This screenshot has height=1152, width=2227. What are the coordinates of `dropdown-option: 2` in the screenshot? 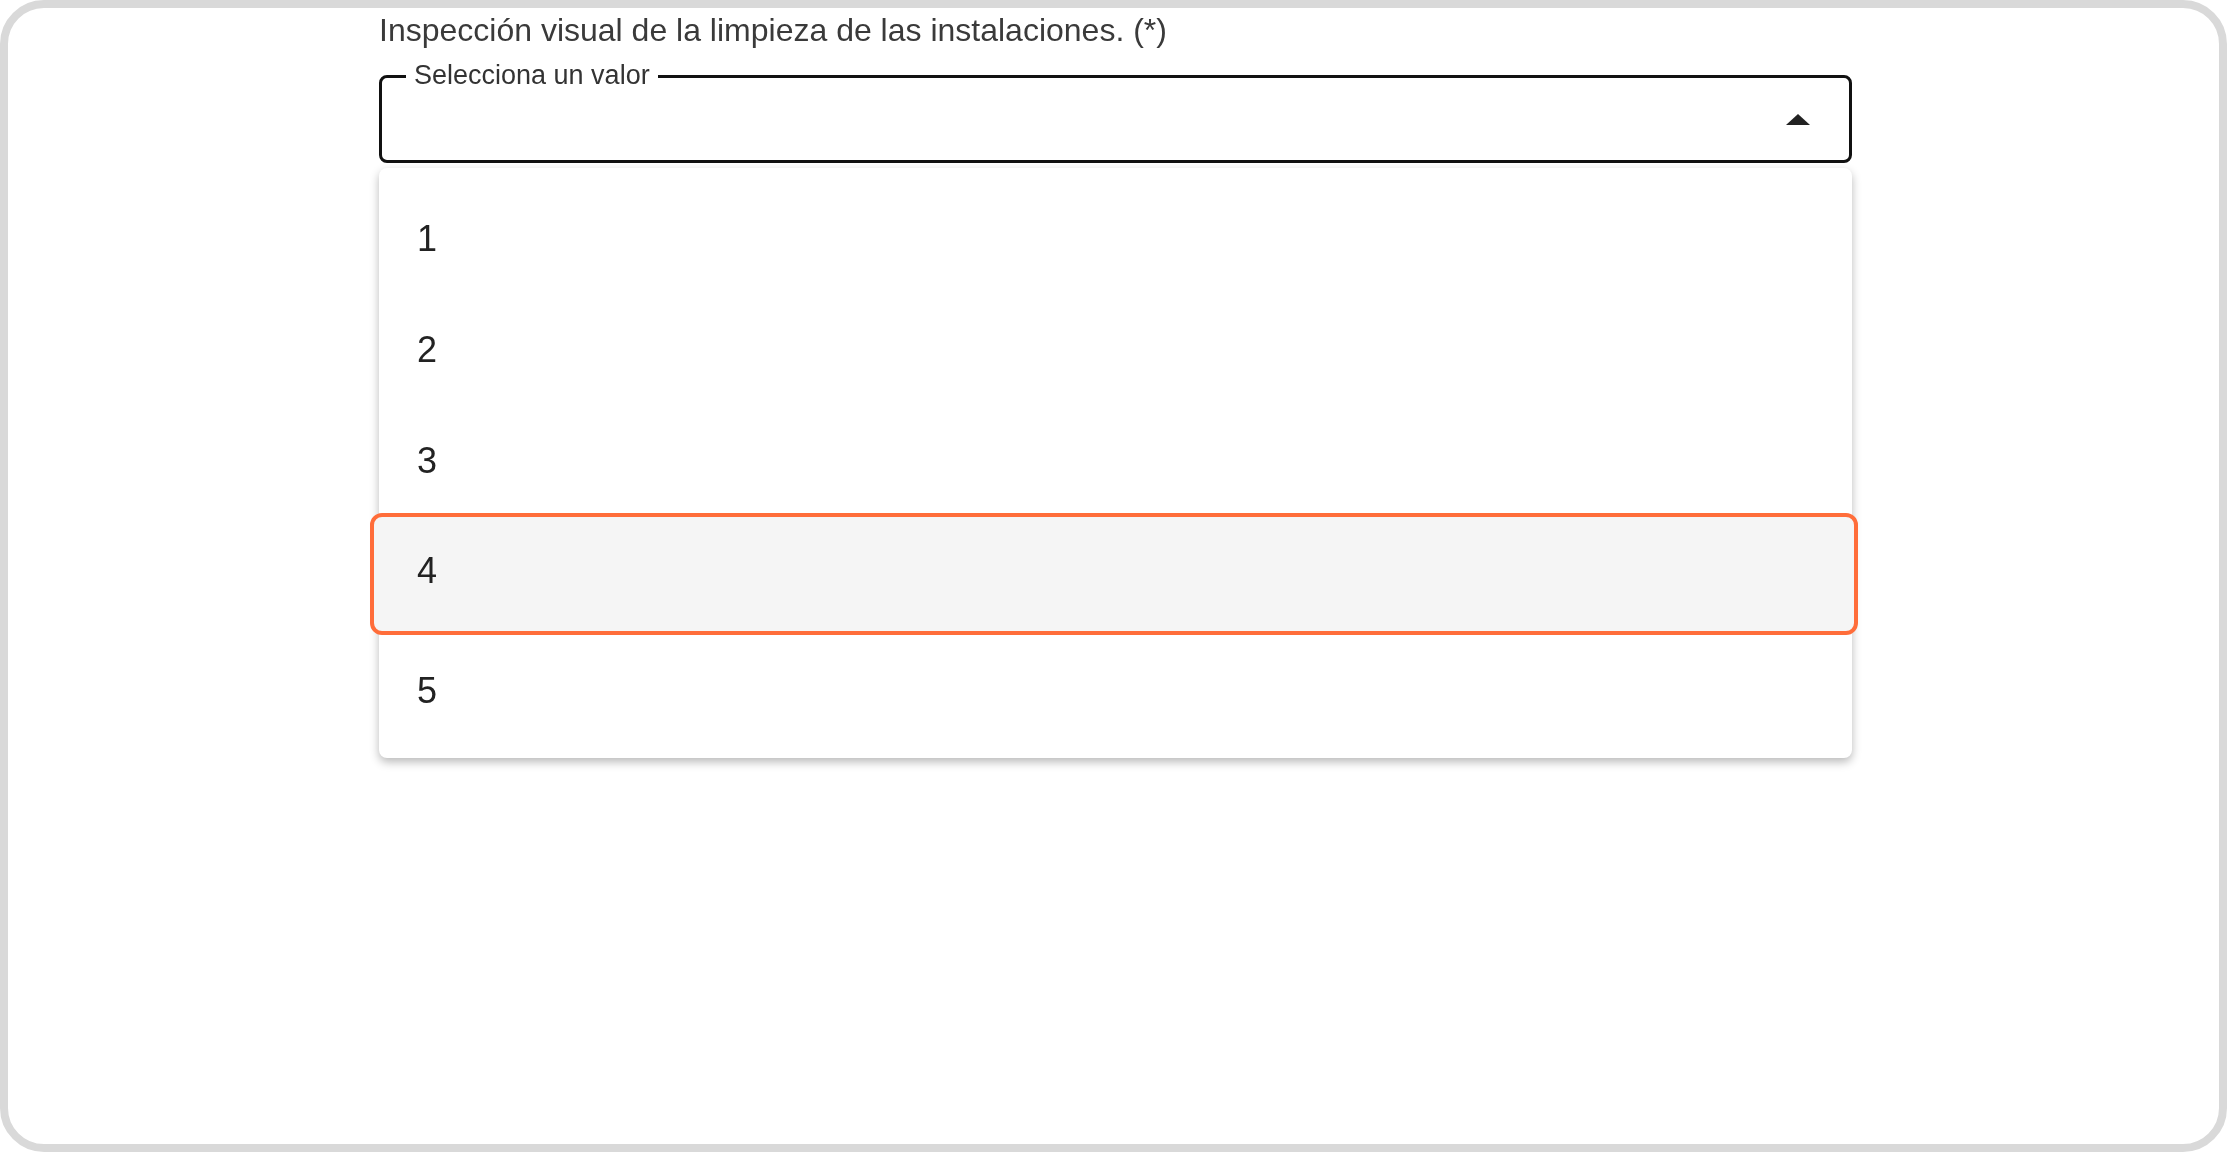 It's located at (1115, 349).